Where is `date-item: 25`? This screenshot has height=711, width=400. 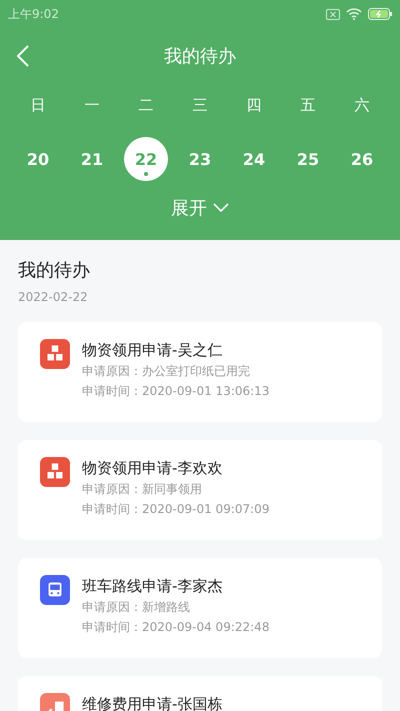 date-item: 25 is located at coordinates (308, 159).